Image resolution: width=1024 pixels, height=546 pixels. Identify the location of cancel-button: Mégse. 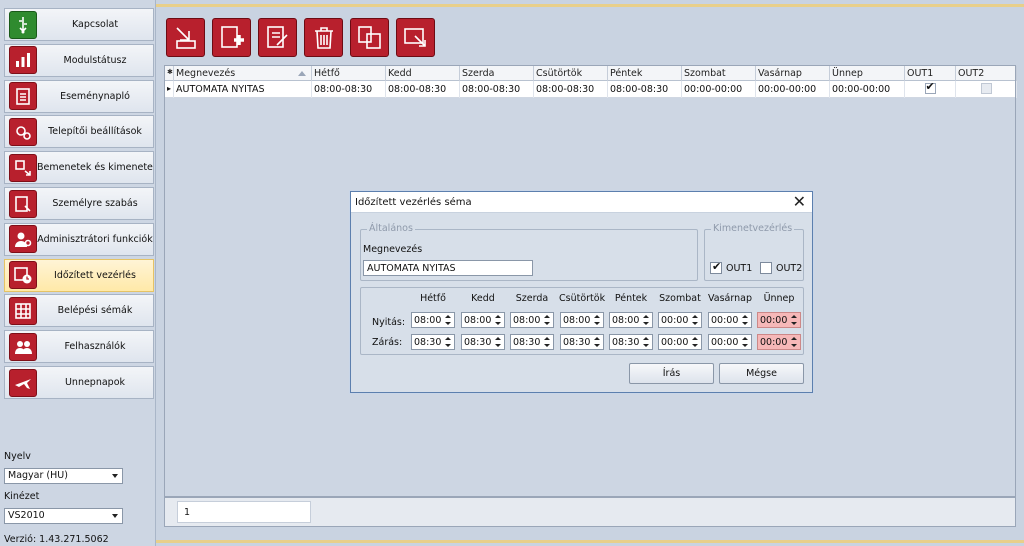
(761, 373).